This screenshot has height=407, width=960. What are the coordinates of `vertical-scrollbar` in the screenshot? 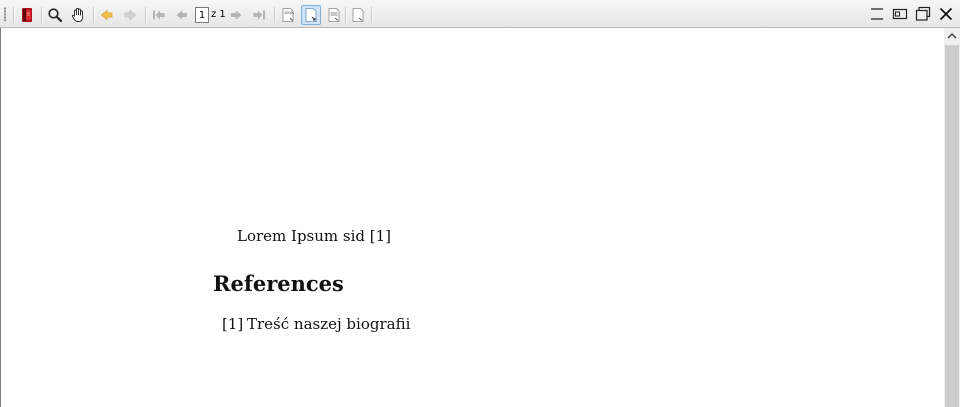 It's located at (952, 217).